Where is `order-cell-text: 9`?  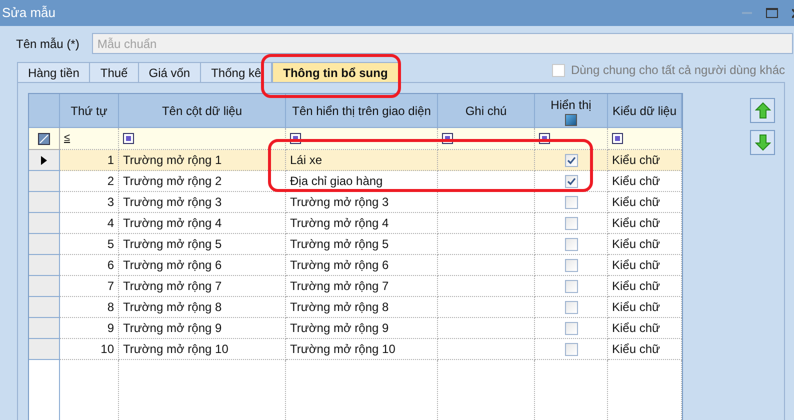
order-cell-text: 9 is located at coordinates (110, 328).